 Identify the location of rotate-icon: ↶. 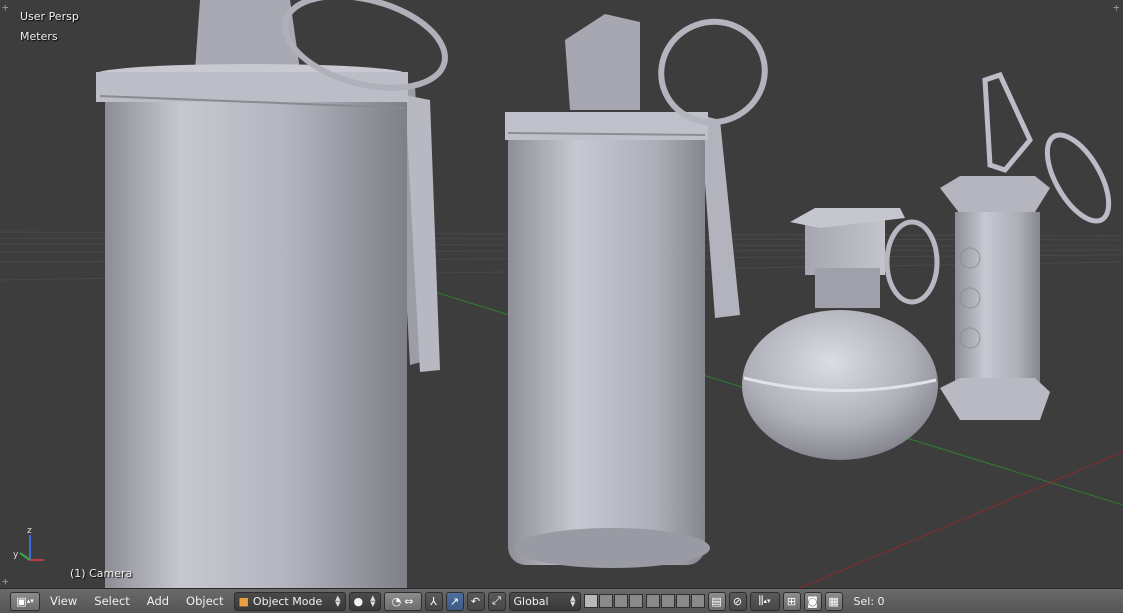
(475, 601).